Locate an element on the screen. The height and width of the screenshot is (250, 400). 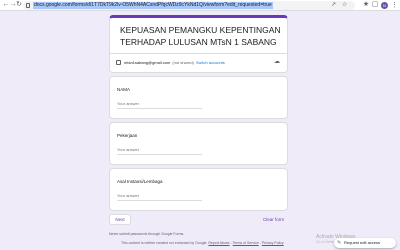
switch-accounts-link: Switch accounts is located at coordinates (210, 62).